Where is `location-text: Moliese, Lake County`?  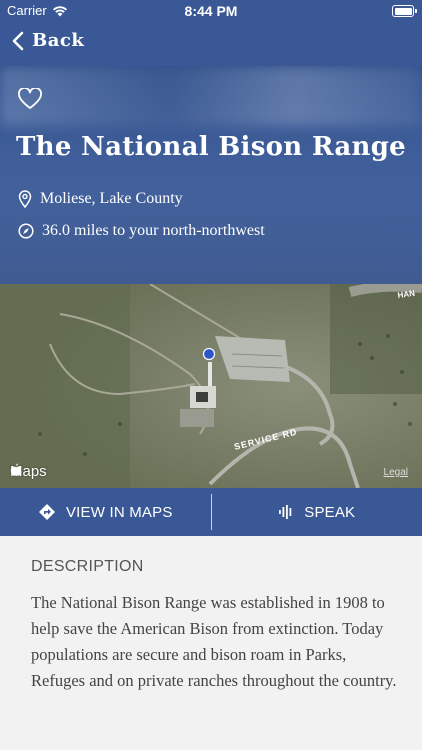 location-text: Moliese, Lake County is located at coordinates (111, 198).